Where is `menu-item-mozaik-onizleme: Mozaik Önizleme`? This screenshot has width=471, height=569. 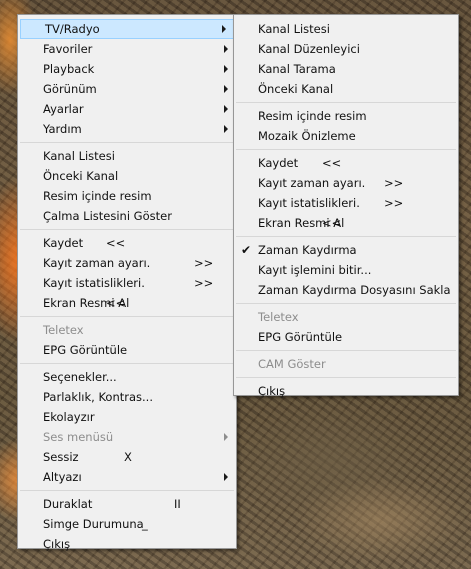
menu-item-mozaik-onizleme: Mozaik Önizleme is located at coordinates (346, 136).